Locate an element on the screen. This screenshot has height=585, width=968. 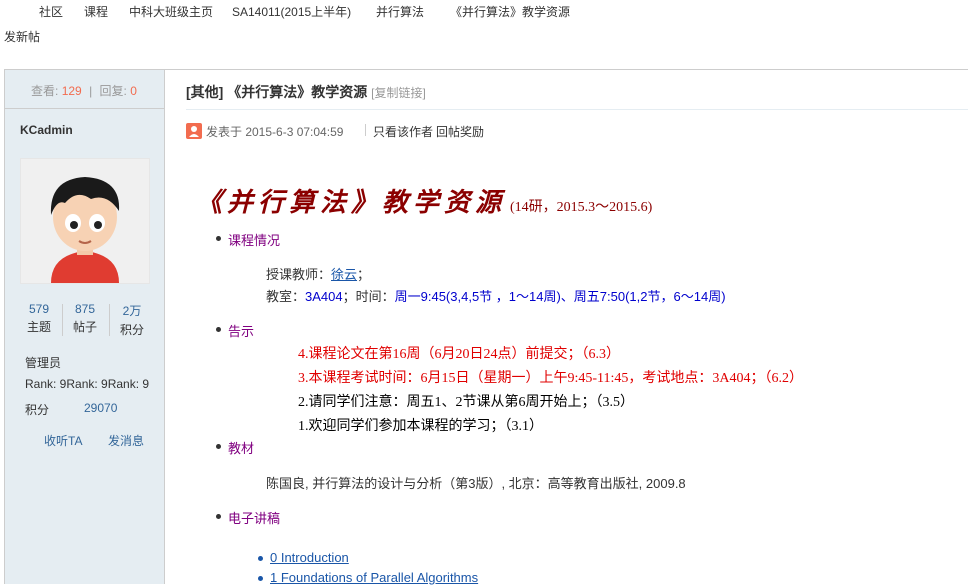
thread-title: [其他] 《并行算法》教学资源 [复制链接] is located at coordinates (306, 92).